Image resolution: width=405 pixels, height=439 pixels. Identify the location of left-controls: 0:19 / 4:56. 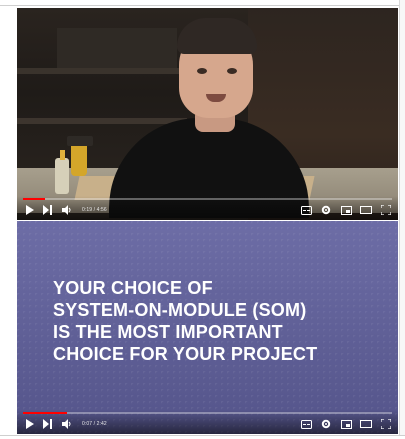
(65, 210).